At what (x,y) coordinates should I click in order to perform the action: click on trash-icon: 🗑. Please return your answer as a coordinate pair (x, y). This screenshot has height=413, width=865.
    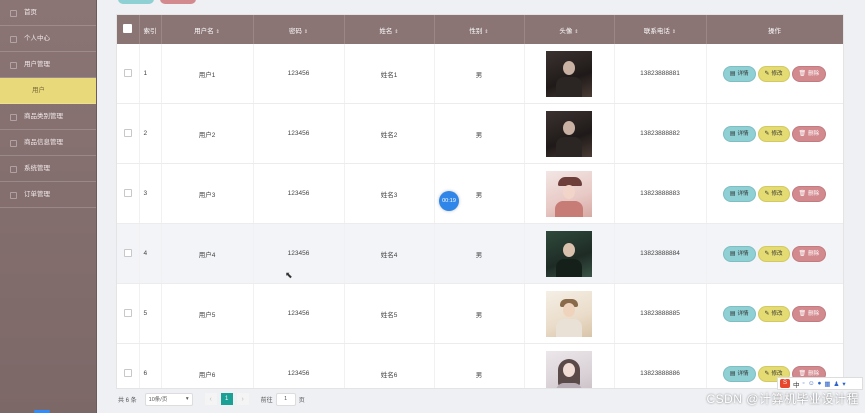
    Looking at the image, I should click on (802, 73).